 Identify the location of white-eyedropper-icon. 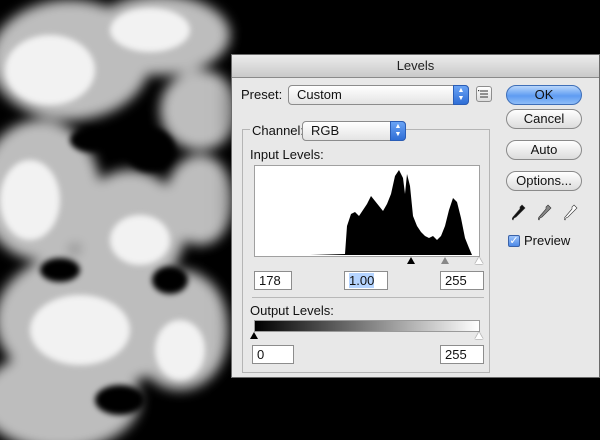
(571, 213).